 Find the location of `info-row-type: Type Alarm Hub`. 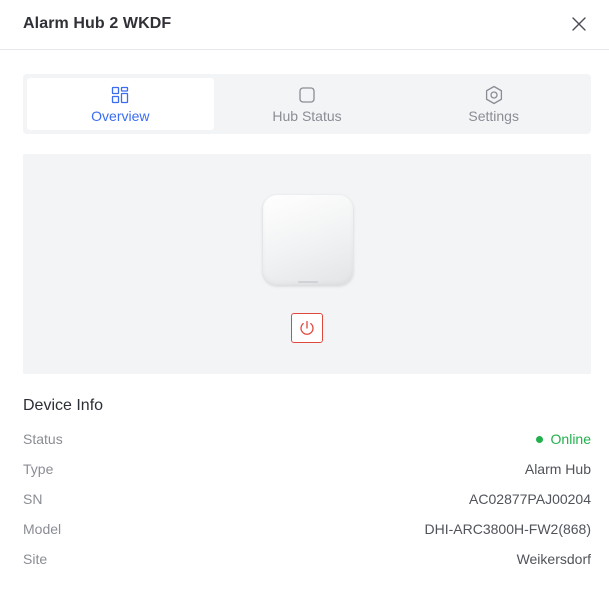

info-row-type: Type Alarm Hub is located at coordinates (307, 469).